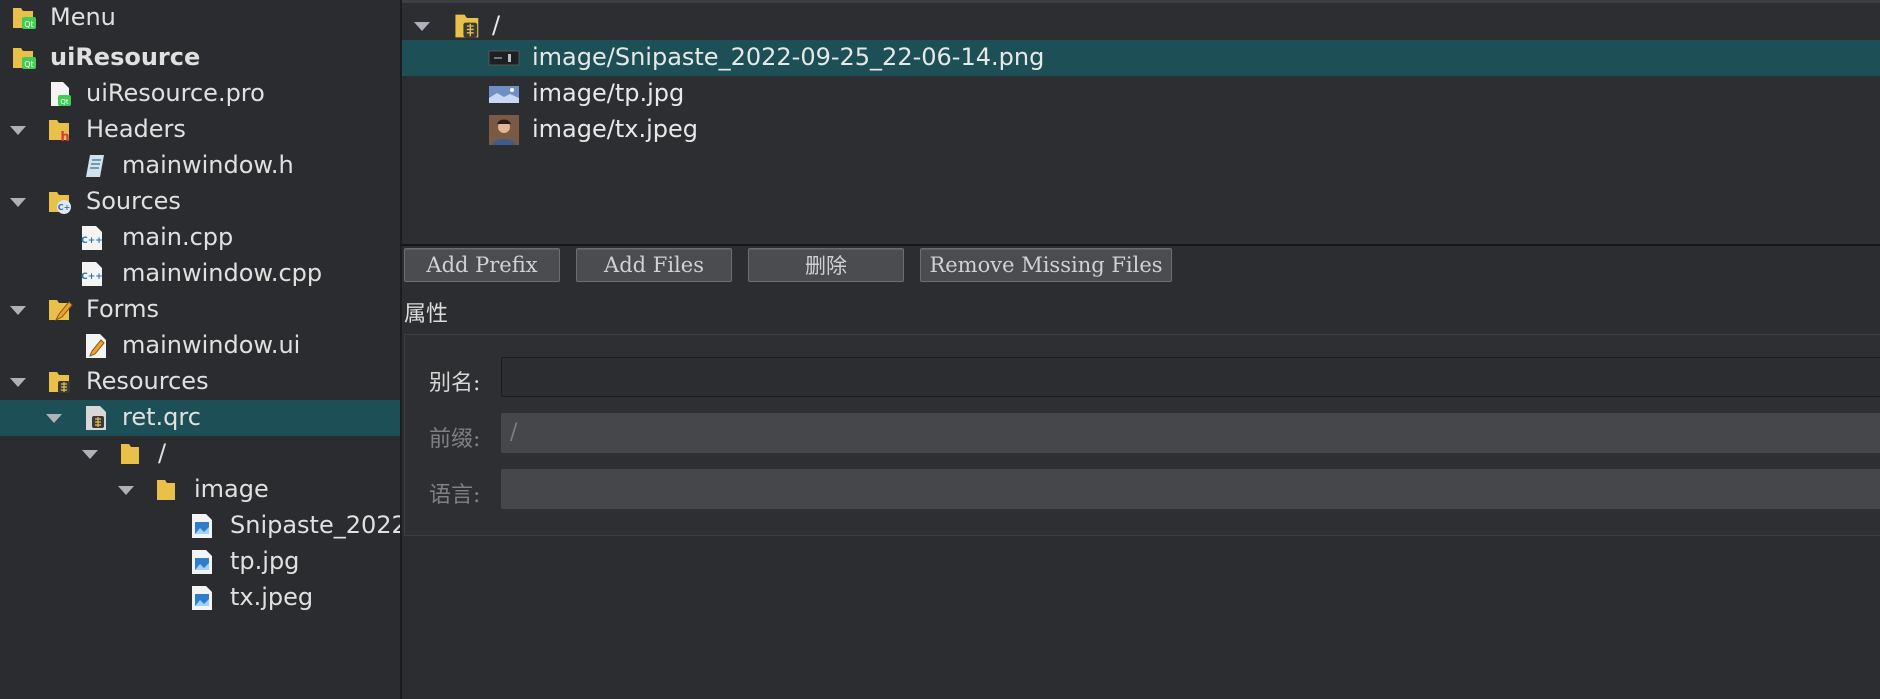 This screenshot has width=1880, height=699. Describe the element at coordinates (200, 130) in the screenshot. I see `tree-item-headers: h Headers` at that location.